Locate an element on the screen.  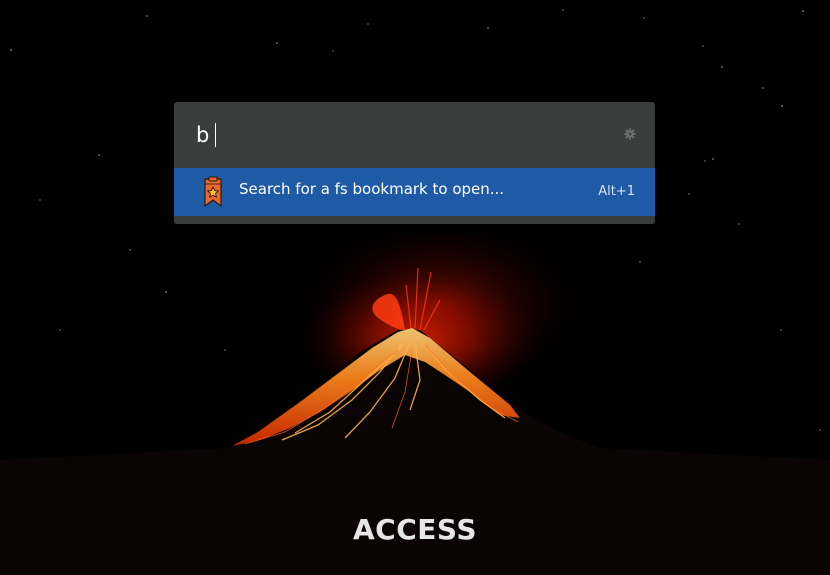
bookmark-star-icon is located at coordinates (213, 191).